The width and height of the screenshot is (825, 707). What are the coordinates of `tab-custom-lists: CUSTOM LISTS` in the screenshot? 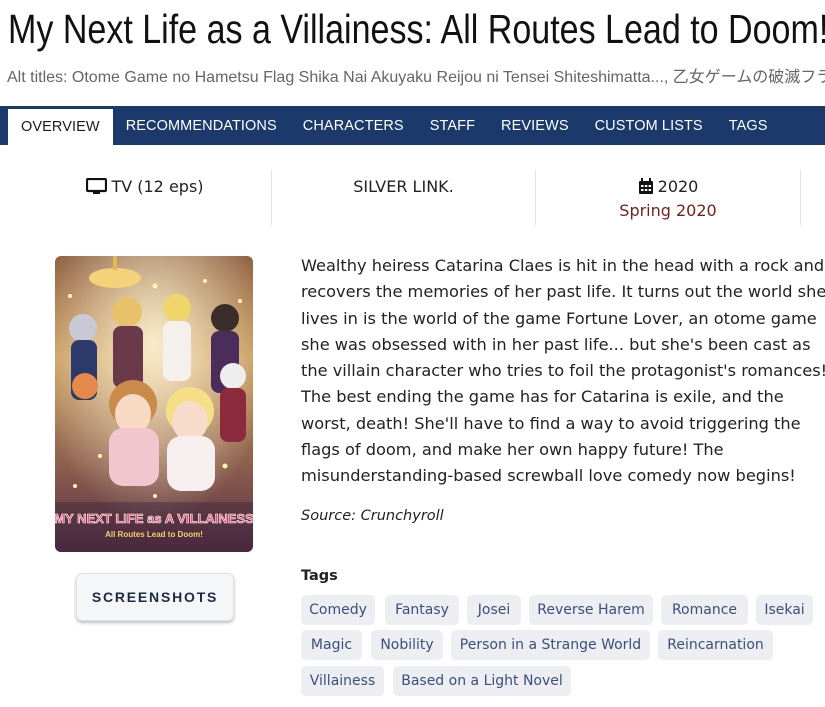 It's located at (649, 125).